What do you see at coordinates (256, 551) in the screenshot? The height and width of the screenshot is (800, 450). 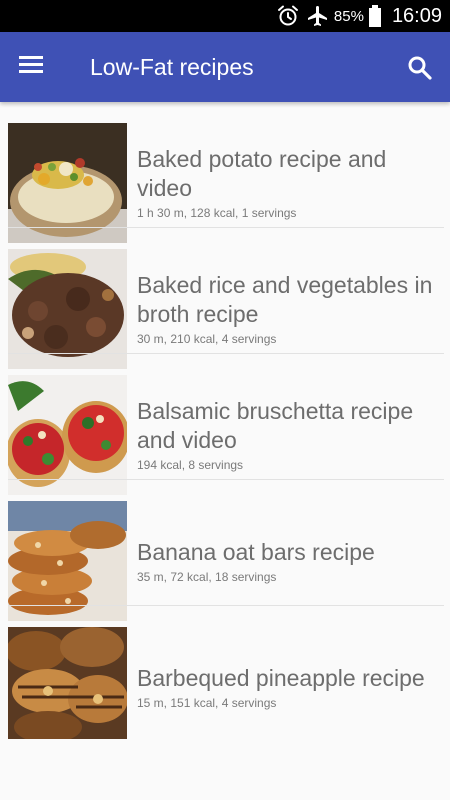 I see `recipe-title: Banana oat bars recipe` at bounding box center [256, 551].